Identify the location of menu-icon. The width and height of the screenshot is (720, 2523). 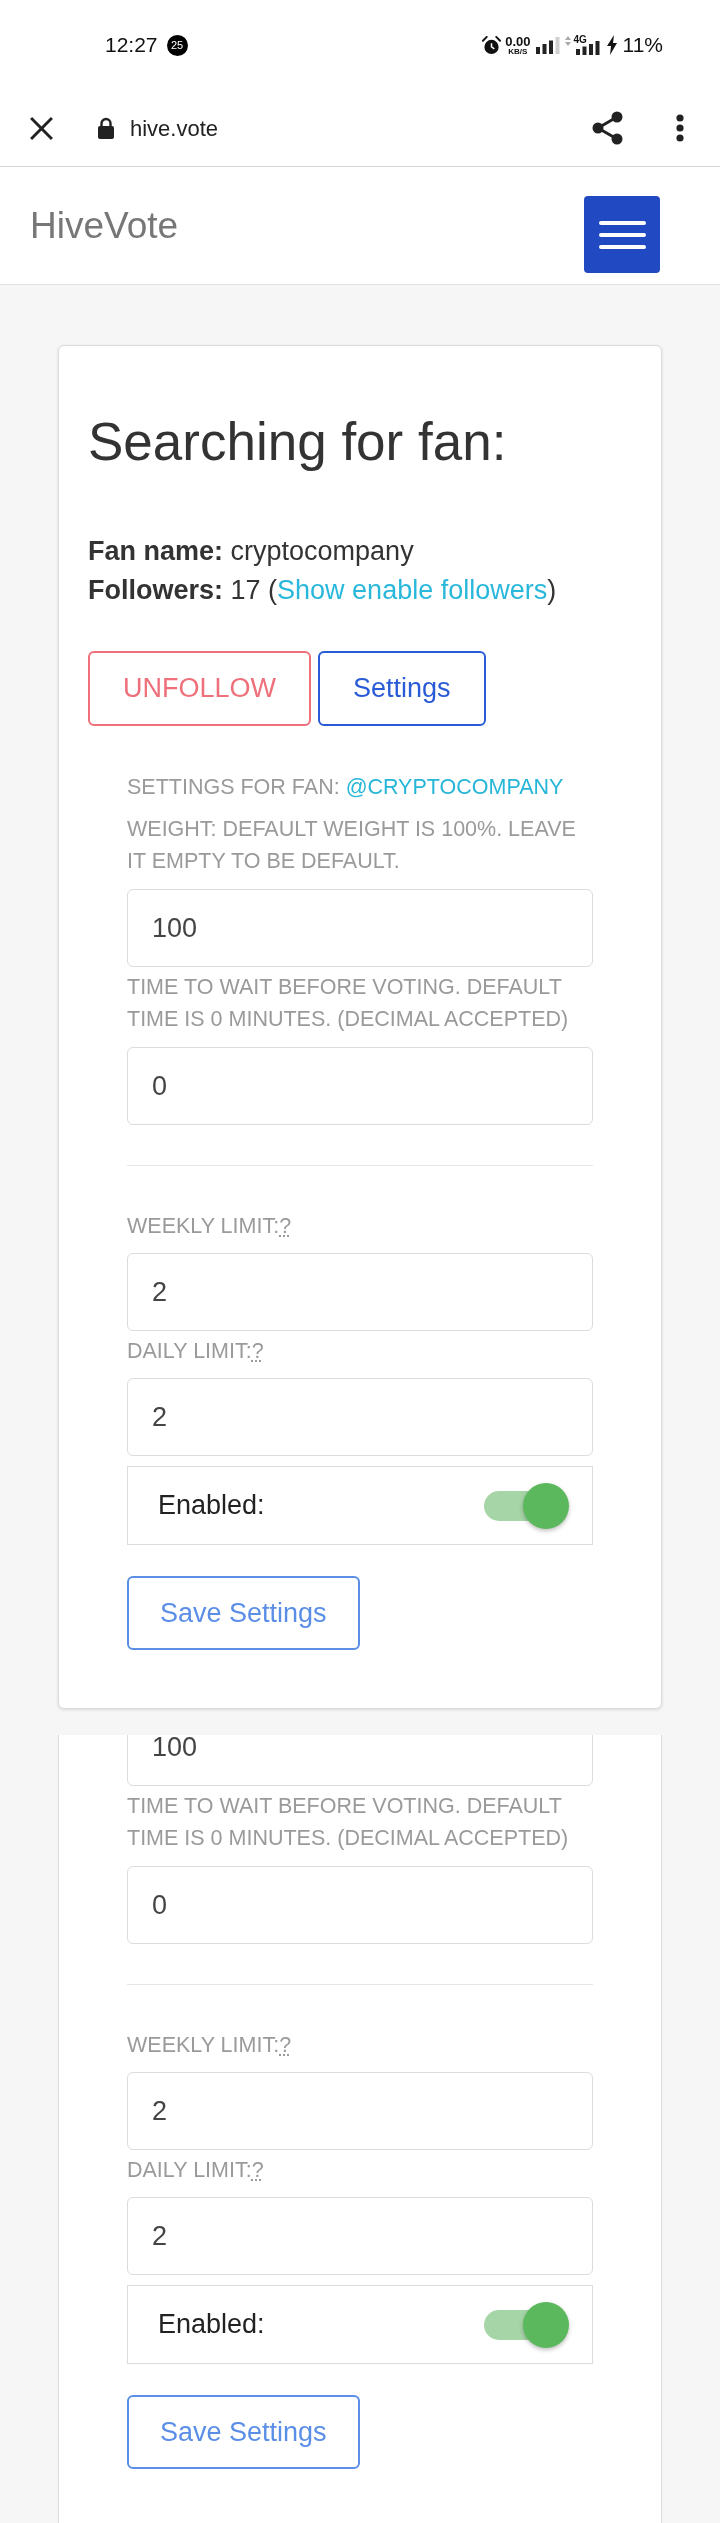
(622, 234).